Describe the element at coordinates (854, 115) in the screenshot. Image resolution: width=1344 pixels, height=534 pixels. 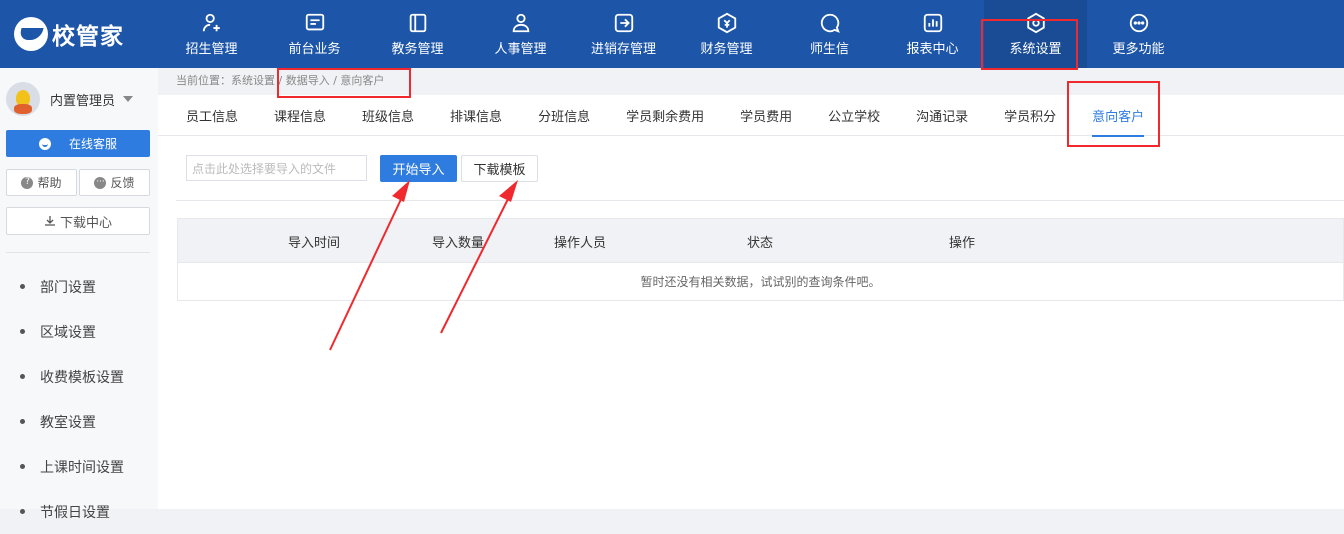
I see `tab-public-schools: 公立学校` at that location.